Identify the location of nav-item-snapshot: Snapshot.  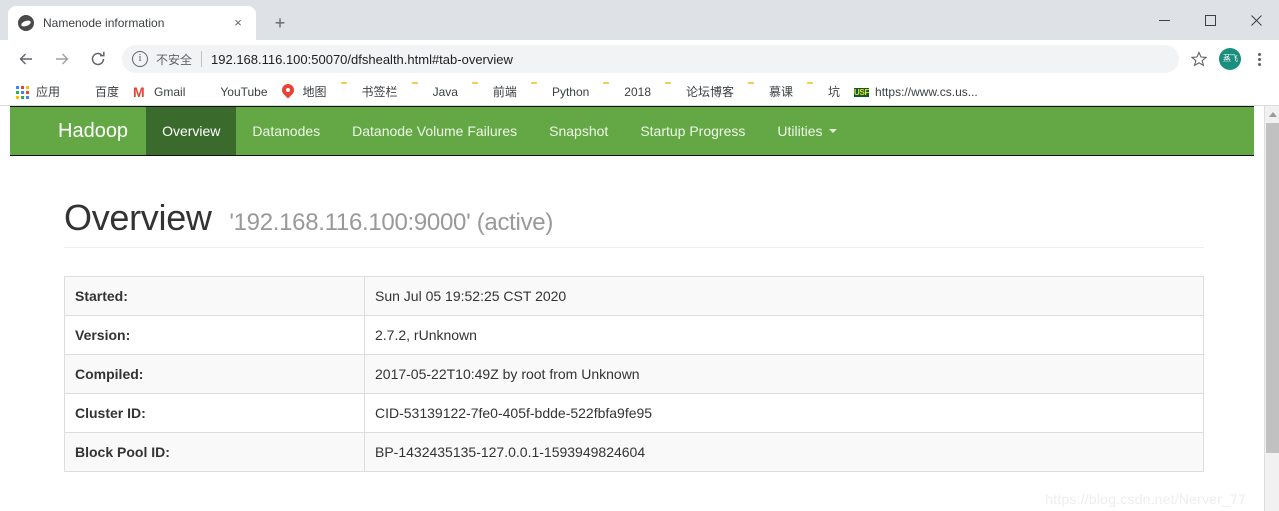
(578, 131).